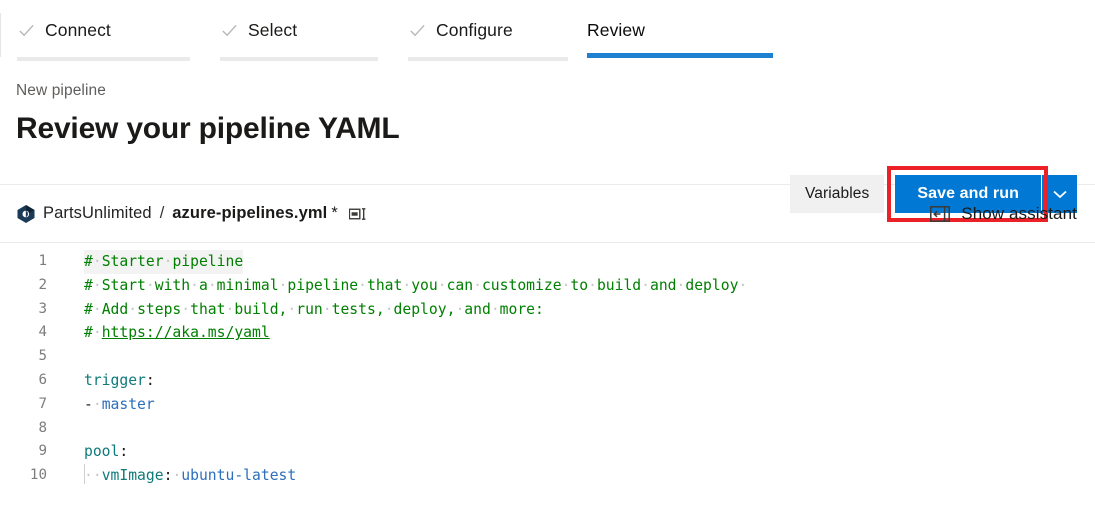  Describe the element at coordinates (42, 403) in the screenshot. I see `line-number: 7` at that location.